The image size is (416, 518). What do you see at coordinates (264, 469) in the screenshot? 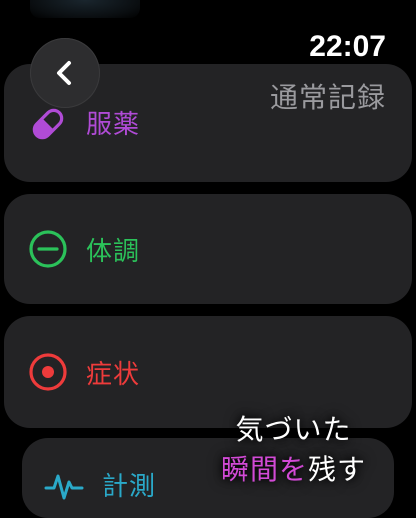
I see `tagline-accent: 瞬間を` at bounding box center [264, 469].